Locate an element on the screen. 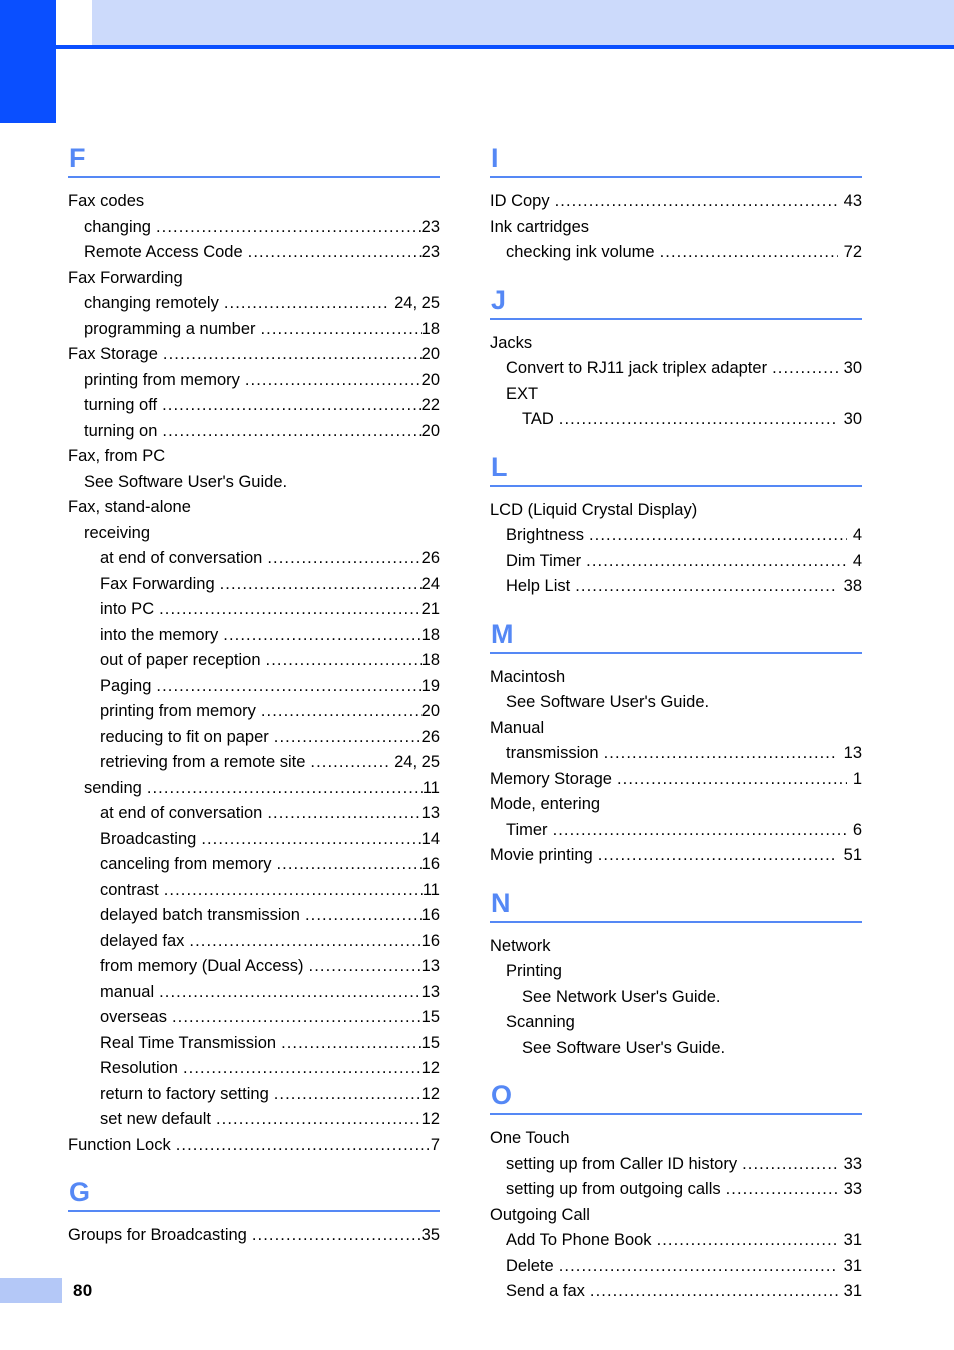 The width and height of the screenshot is (954, 1350). index-entry: Resolution 12 is located at coordinates (254, 1069).